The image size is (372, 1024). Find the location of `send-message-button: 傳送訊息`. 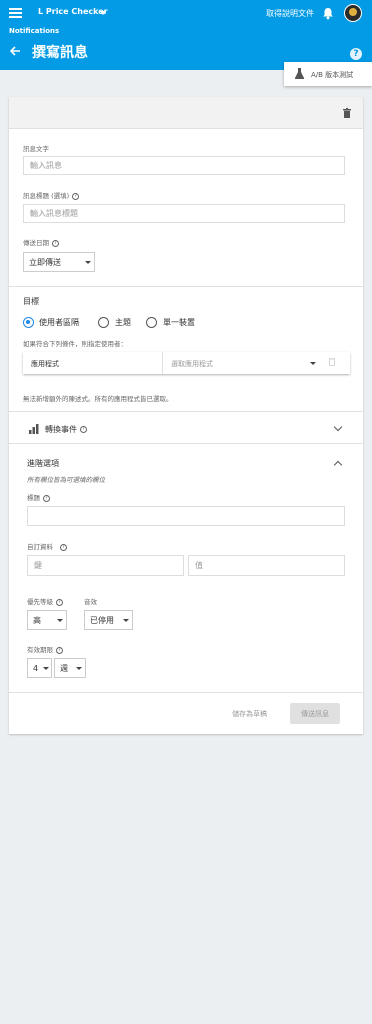

send-message-button: 傳送訊息 is located at coordinates (315, 713).